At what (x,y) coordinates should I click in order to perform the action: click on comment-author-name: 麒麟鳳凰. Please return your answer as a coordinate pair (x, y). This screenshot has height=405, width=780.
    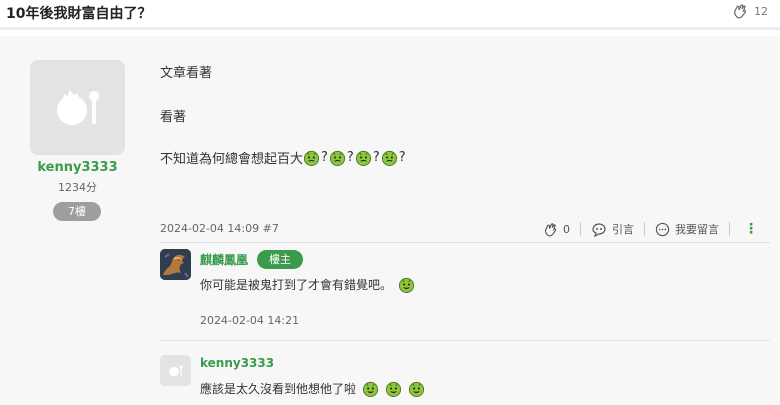
    Looking at the image, I should click on (224, 259).